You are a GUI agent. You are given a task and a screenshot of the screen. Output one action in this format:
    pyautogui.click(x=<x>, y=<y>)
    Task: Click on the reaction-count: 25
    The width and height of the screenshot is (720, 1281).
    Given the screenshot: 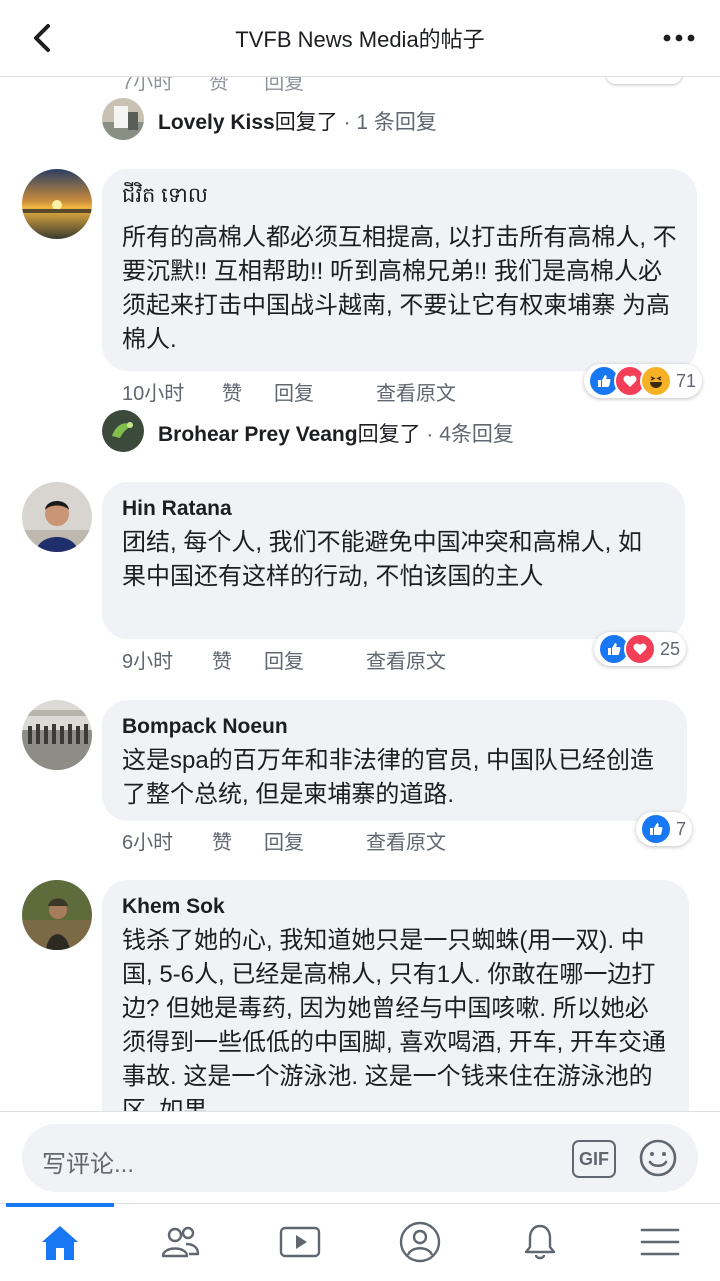 What is the action you would take?
    pyautogui.click(x=670, y=648)
    